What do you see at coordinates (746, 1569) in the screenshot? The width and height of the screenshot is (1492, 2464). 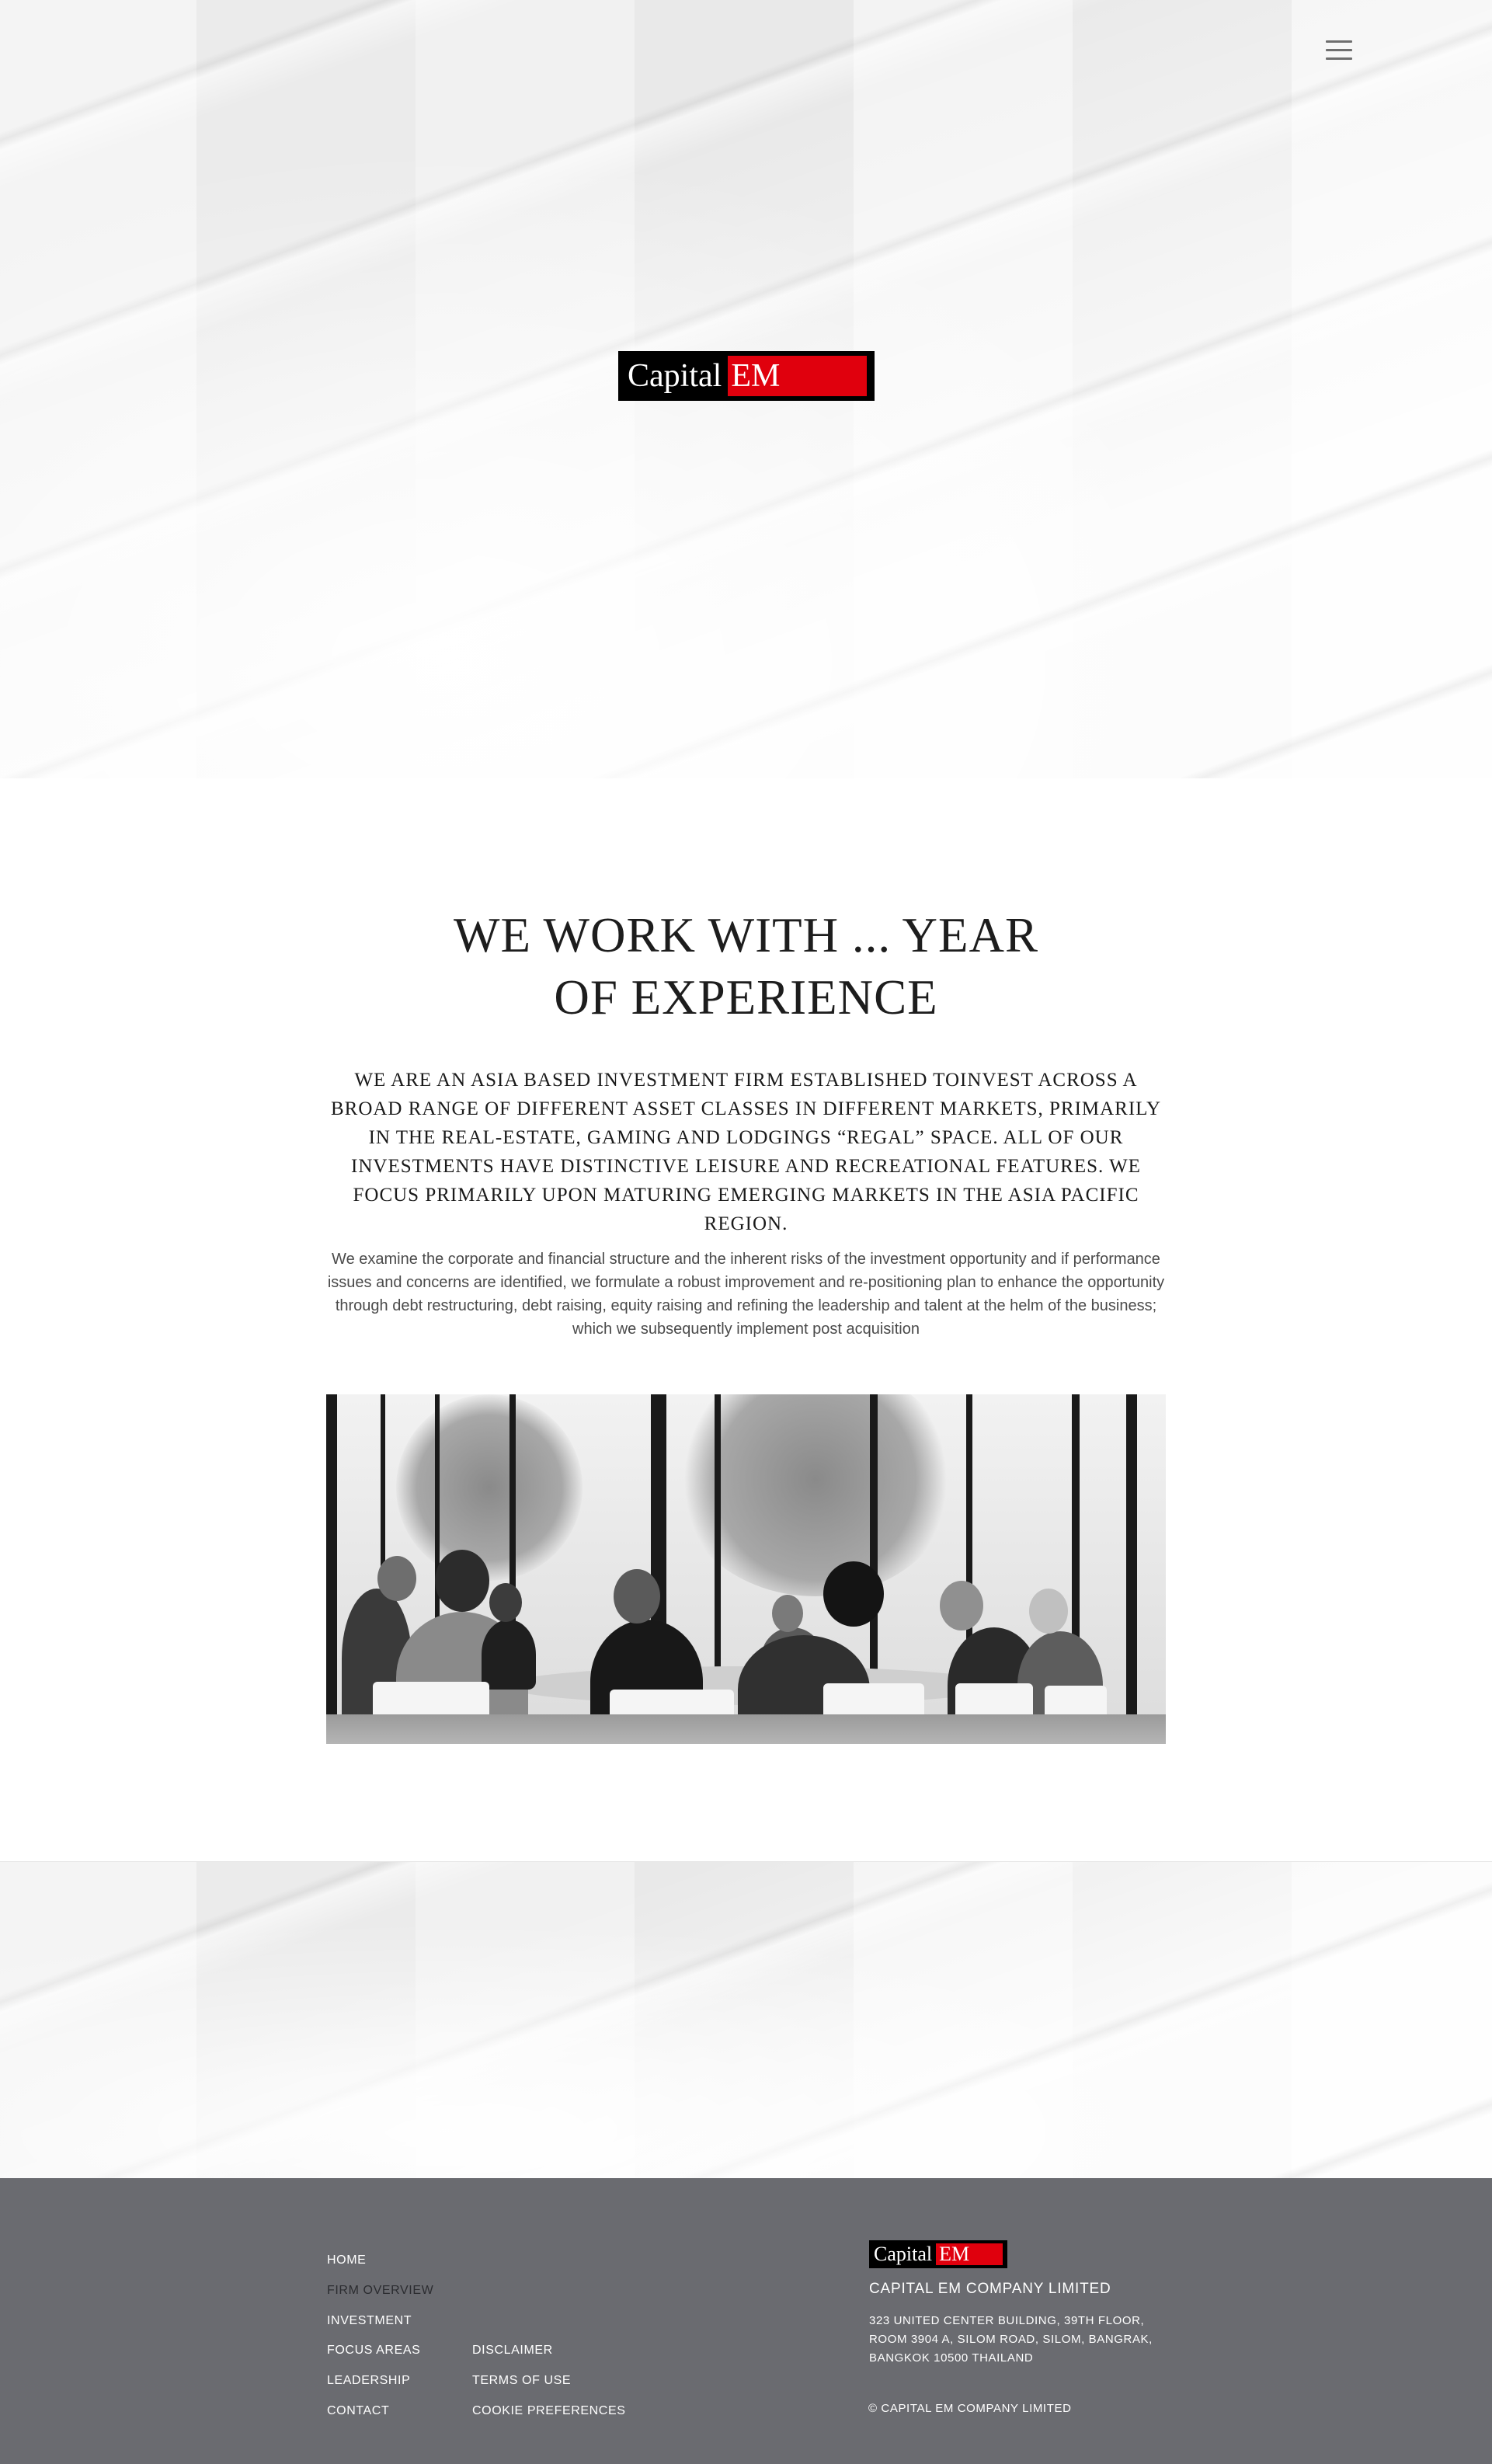 I see `meeting-photo` at bounding box center [746, 1569].